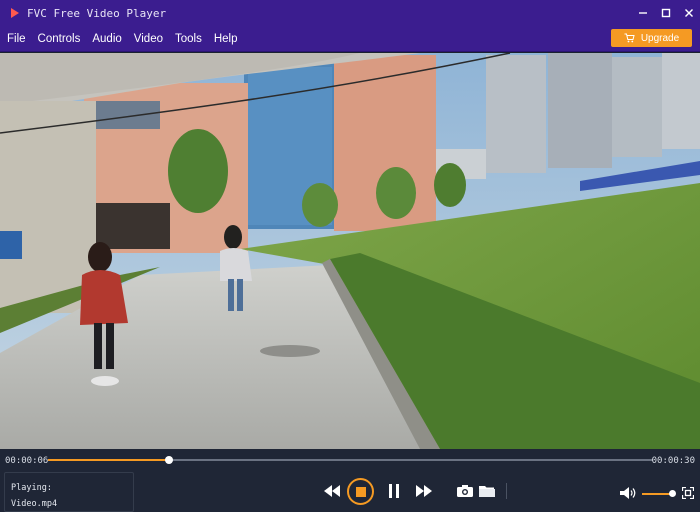 The image size is (700, 512). I want to click on maximize-icon, so click(665, 13).